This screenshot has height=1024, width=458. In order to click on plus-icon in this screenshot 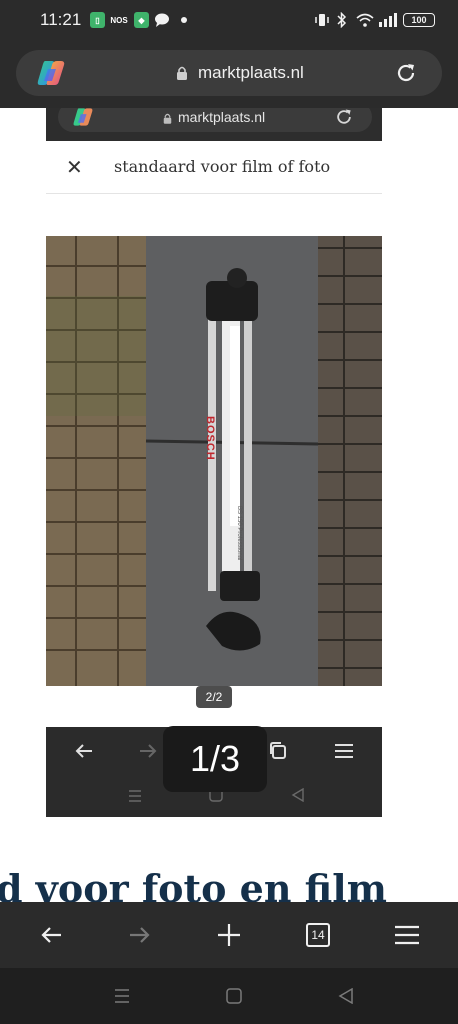, I will do `click(229, 935)`.